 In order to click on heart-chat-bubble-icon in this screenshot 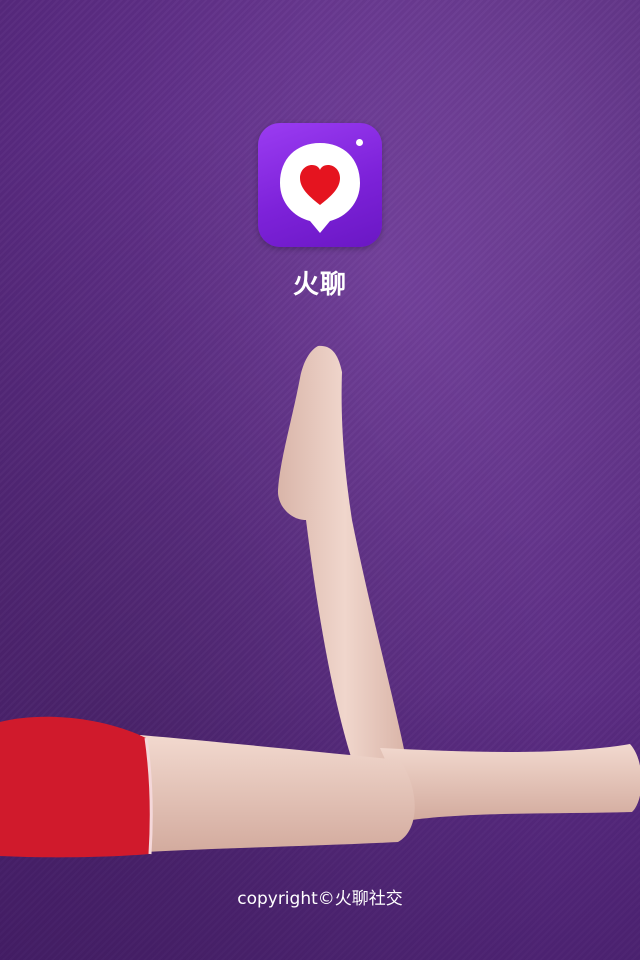, I will do `click(320, 188)`.